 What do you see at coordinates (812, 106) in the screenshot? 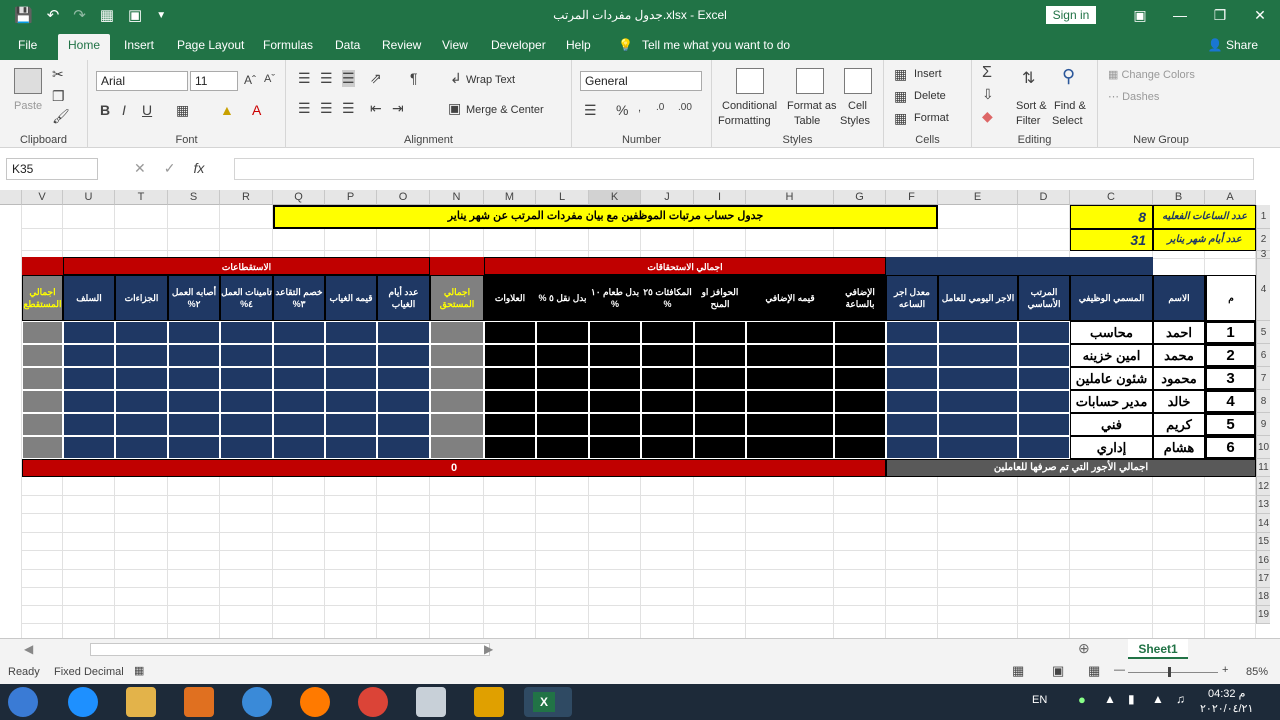
I see `format-as-table-button: Format as` at bounding box center [812, 106].